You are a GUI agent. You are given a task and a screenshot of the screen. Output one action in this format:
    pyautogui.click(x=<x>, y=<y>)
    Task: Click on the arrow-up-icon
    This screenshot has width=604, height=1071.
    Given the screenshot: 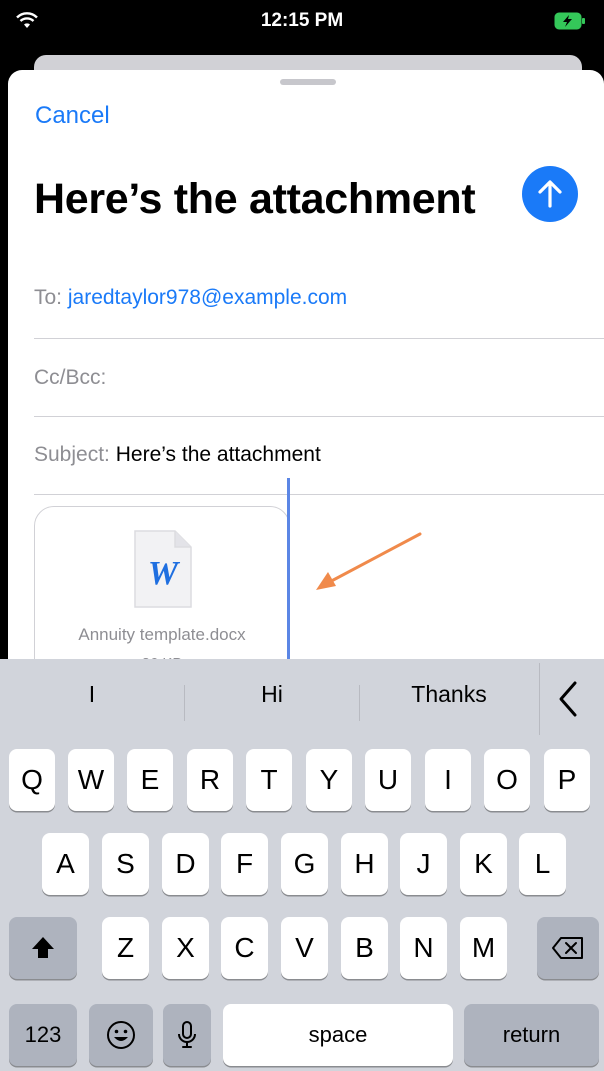 What is the action you would take?
    pyautogui.click(x=550, y=194)
    